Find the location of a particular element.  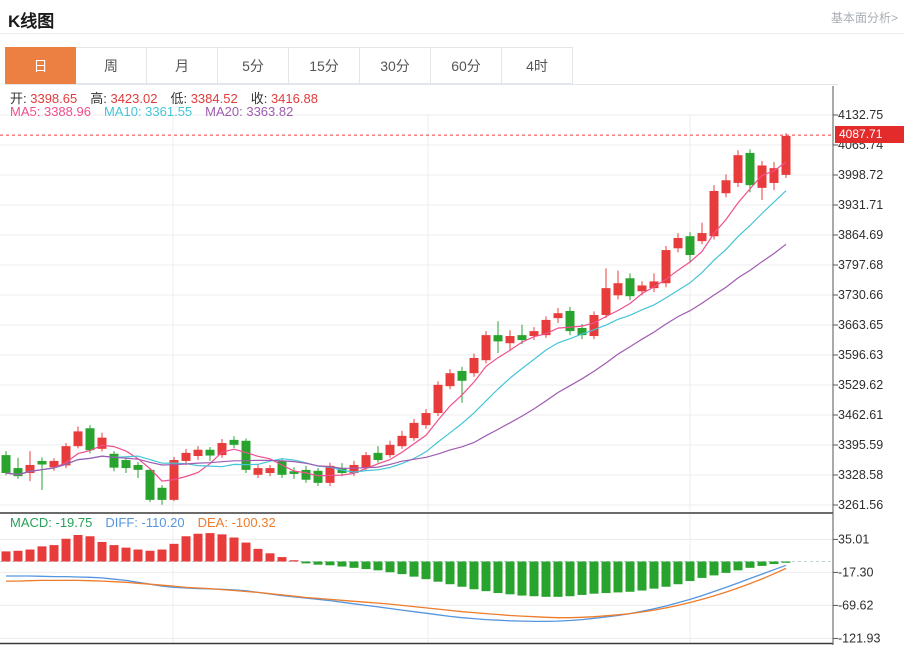

svg-text: 3797.68 is located at coordinates (860, 265).